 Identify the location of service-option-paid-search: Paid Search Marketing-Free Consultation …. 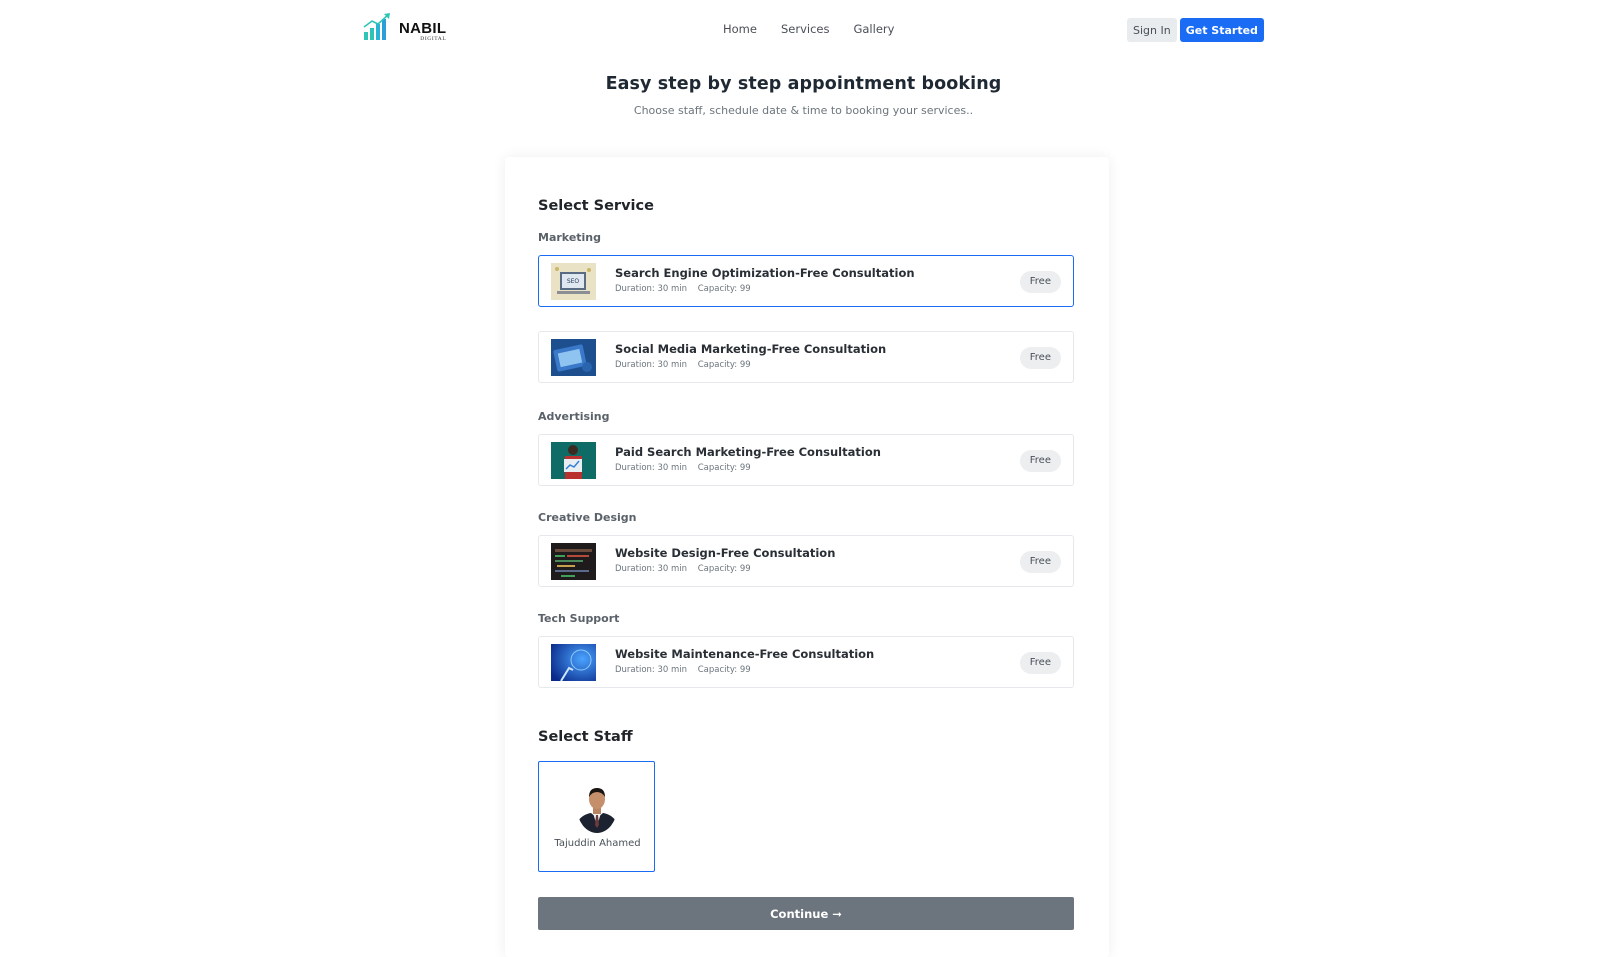
(806, 460).